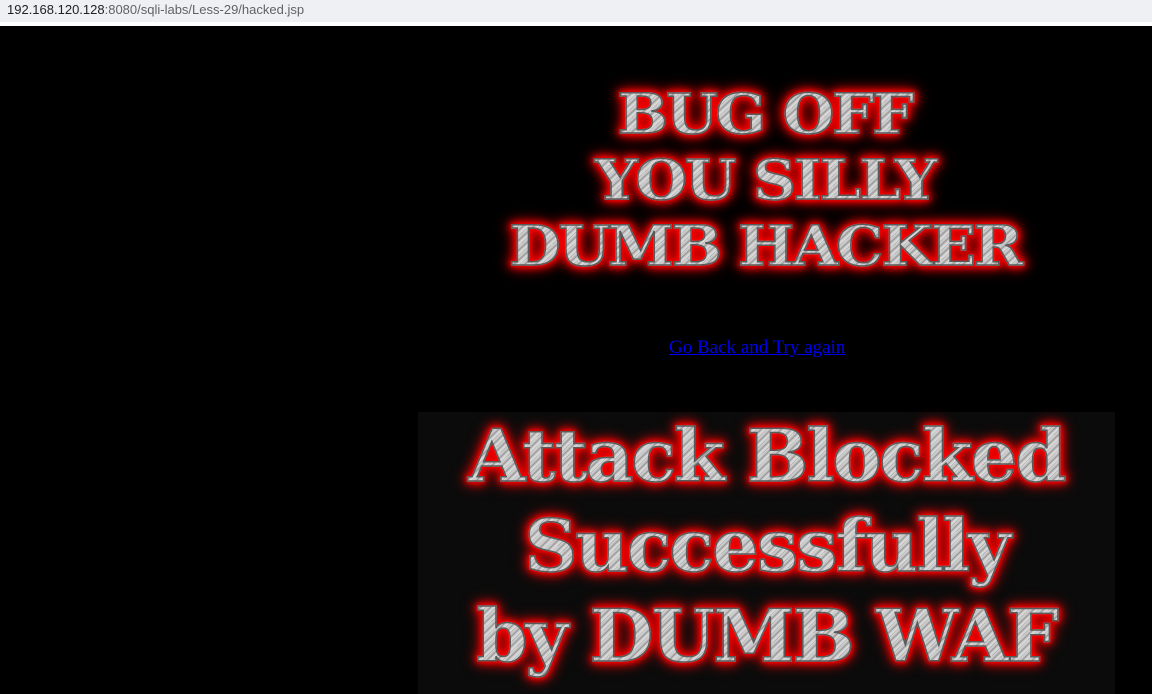 This screenshot has width=1152, height=694. I want to click on hacker-warning-line-3: DUMB HACKER, so click(764, 246).